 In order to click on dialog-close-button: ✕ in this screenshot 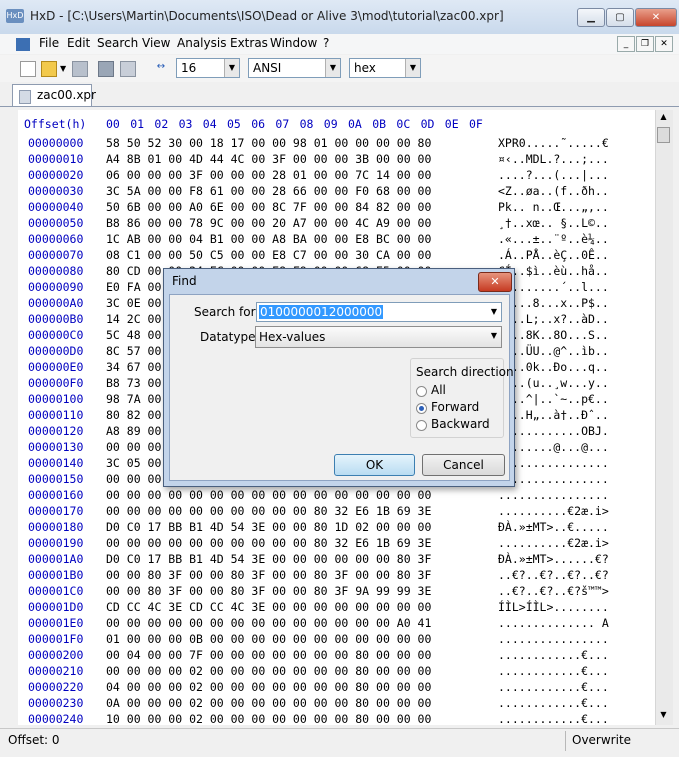, I will do `click(495, 282)`.